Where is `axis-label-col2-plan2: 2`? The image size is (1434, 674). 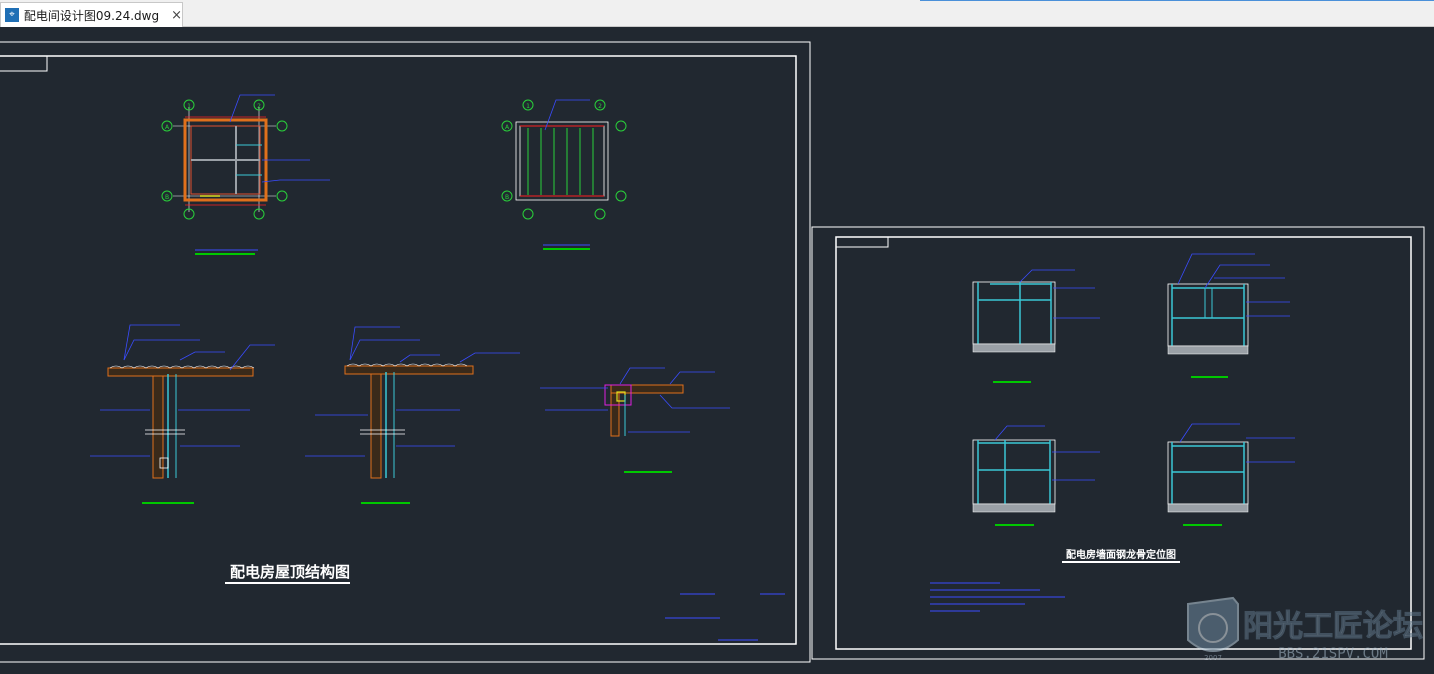
axis-label-col2-plan2: 2 is located at coordinates (600, 106).